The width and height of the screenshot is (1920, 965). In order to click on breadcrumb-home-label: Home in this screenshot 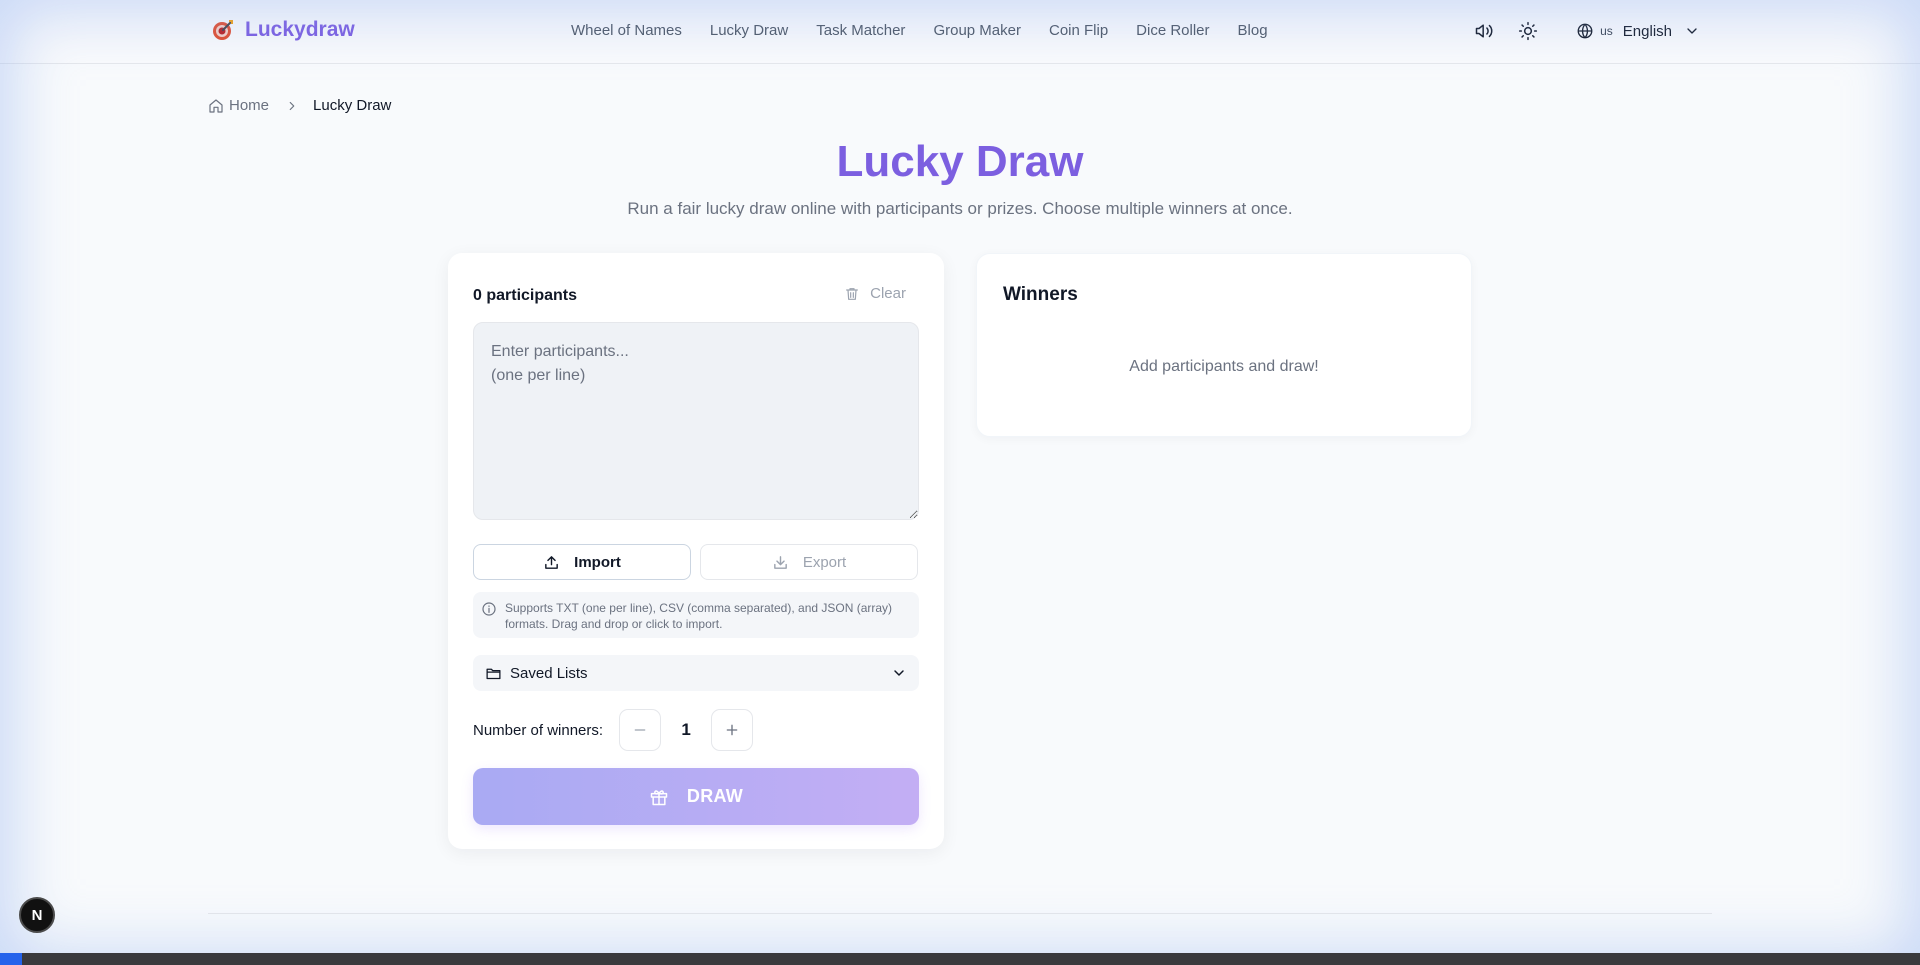, I will do `click(249, 105)`.